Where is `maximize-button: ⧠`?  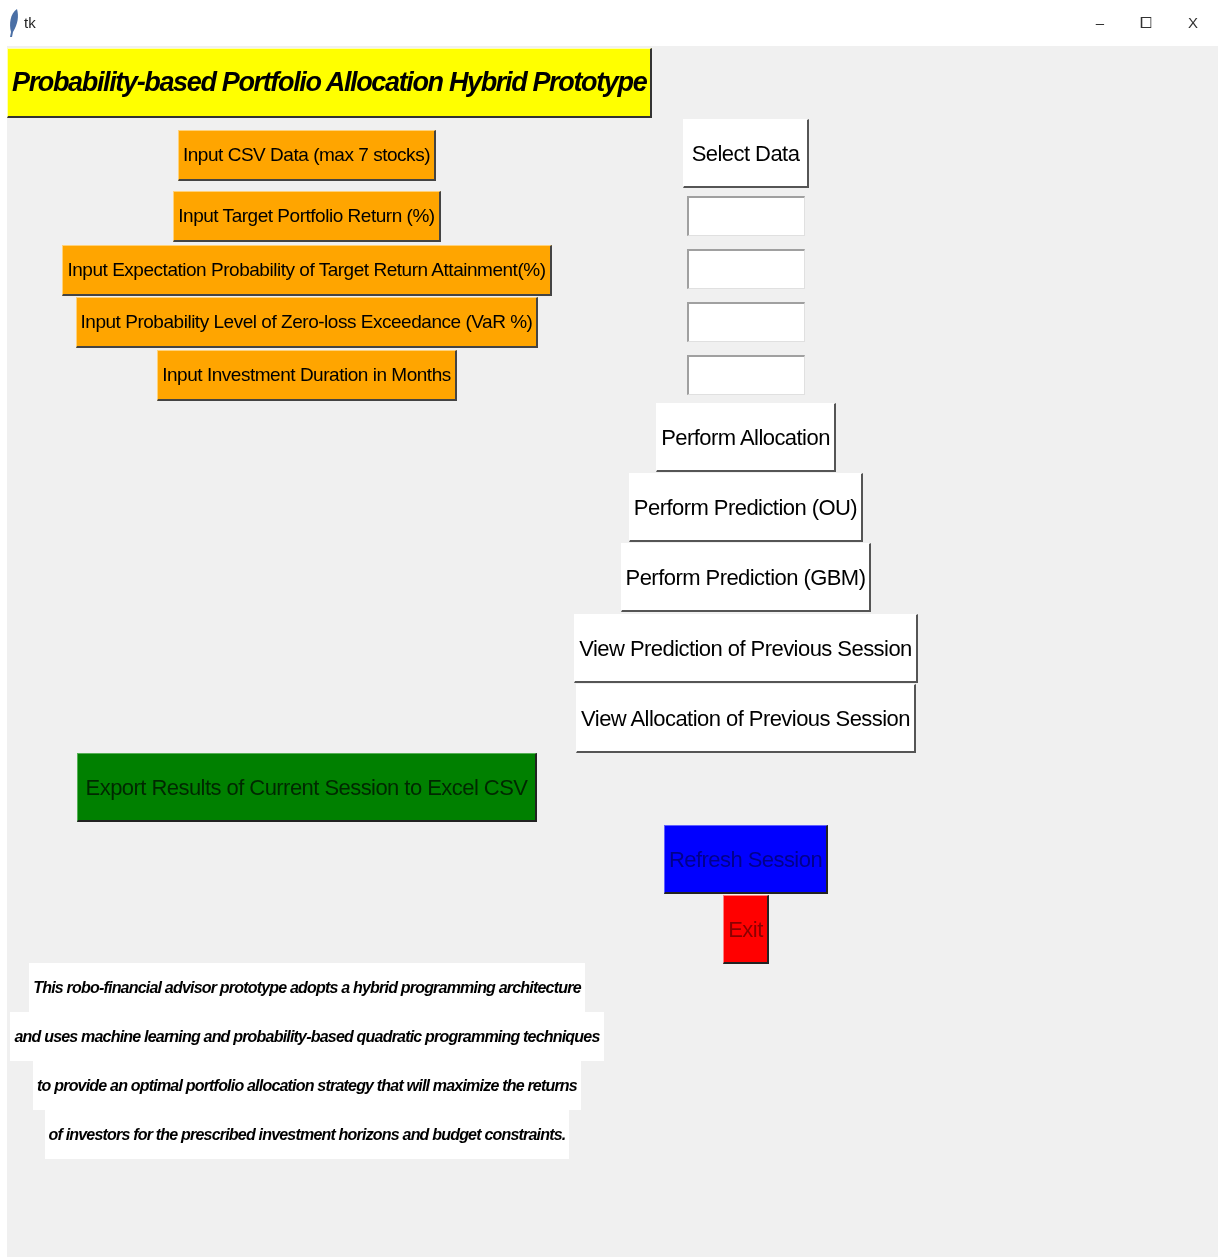 maximize-button: ⧠ is located at coordinates (1146, 23).